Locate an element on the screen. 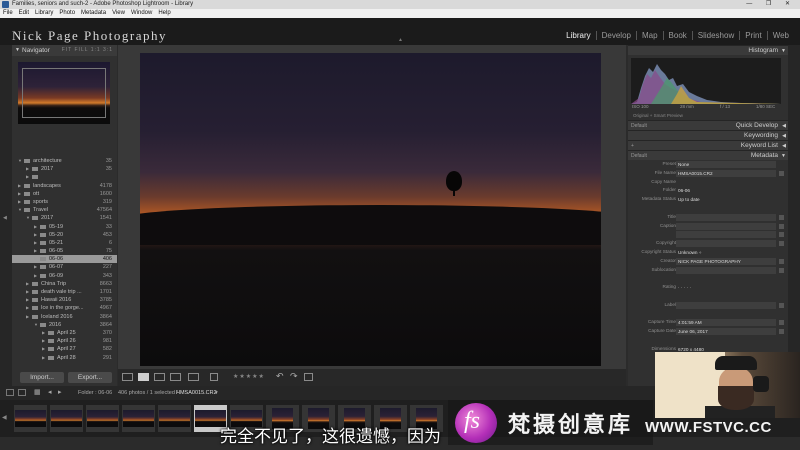  left-collapse-arrow-icon: ◀ is located at coordinates (5, 218).